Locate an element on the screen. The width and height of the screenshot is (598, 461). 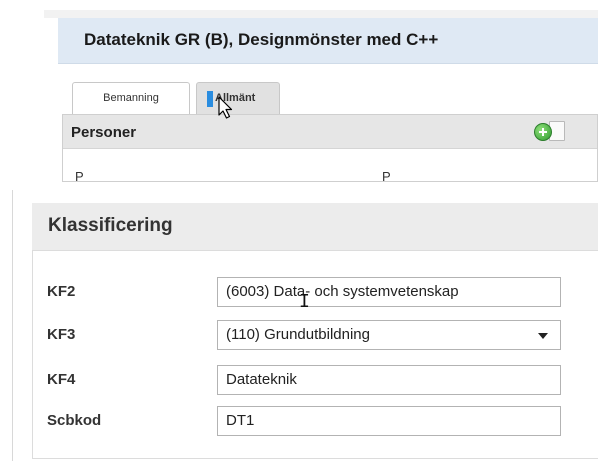
scbkod-label: Scbkod is located at coordinates (74, 420).